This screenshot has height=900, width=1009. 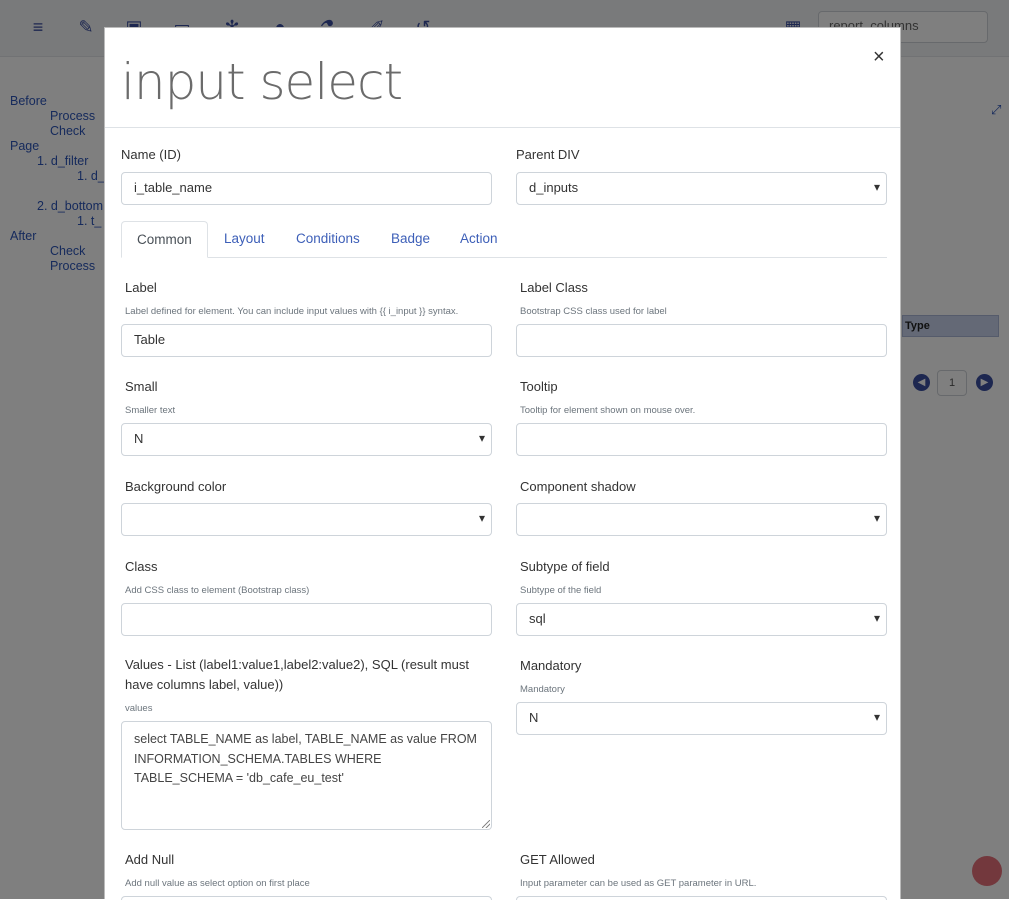 What do you see at coordinates (164, 239) in the screenshot?
I see `tab-common: Common` at bounding box center [164, 239].